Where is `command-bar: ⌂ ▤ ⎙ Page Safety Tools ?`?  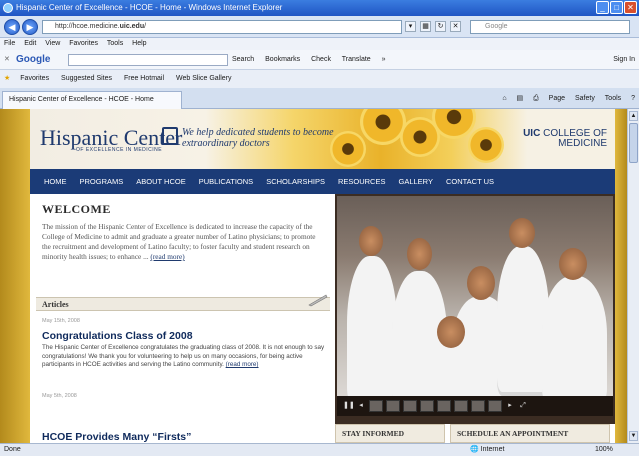 command-bar: ⌂ ▤ ⎙ Page Safety Tools ? is located at coordinates (564, 98).